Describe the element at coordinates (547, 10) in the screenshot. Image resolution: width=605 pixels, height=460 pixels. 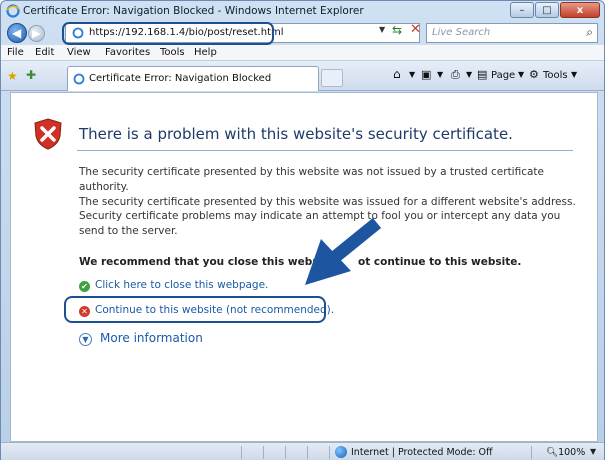
I see `maximize-button: □` at that location.